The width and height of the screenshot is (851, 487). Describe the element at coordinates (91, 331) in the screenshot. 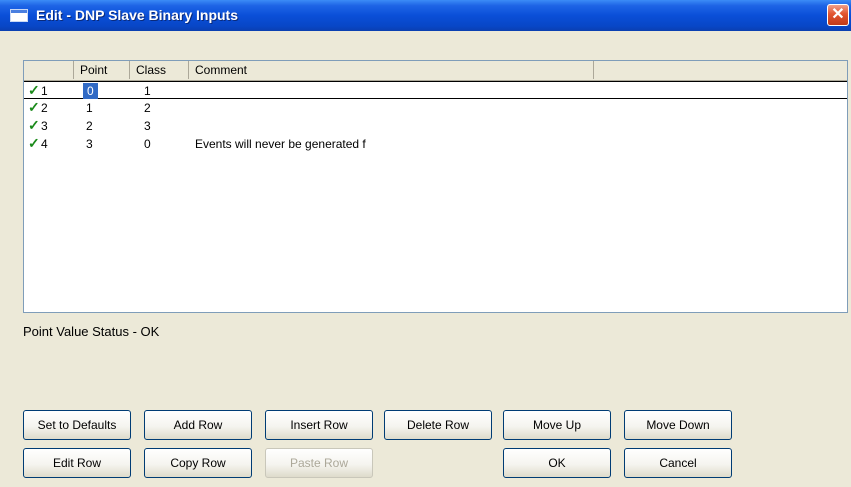

I see `point-value-status: Point Value Status - OK` at that location.